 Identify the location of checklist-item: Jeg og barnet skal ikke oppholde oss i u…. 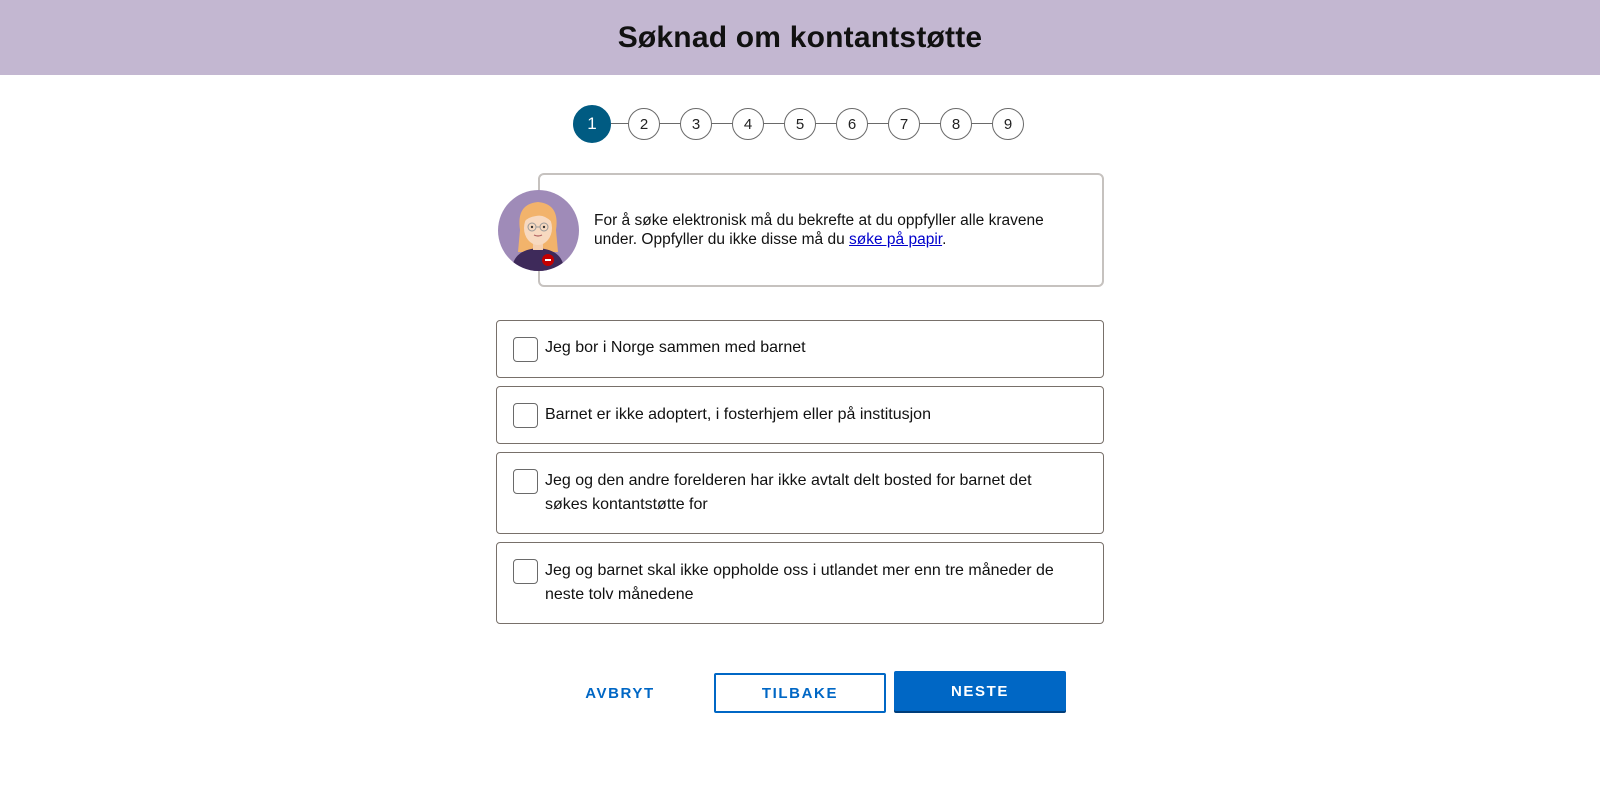
(800, 583).